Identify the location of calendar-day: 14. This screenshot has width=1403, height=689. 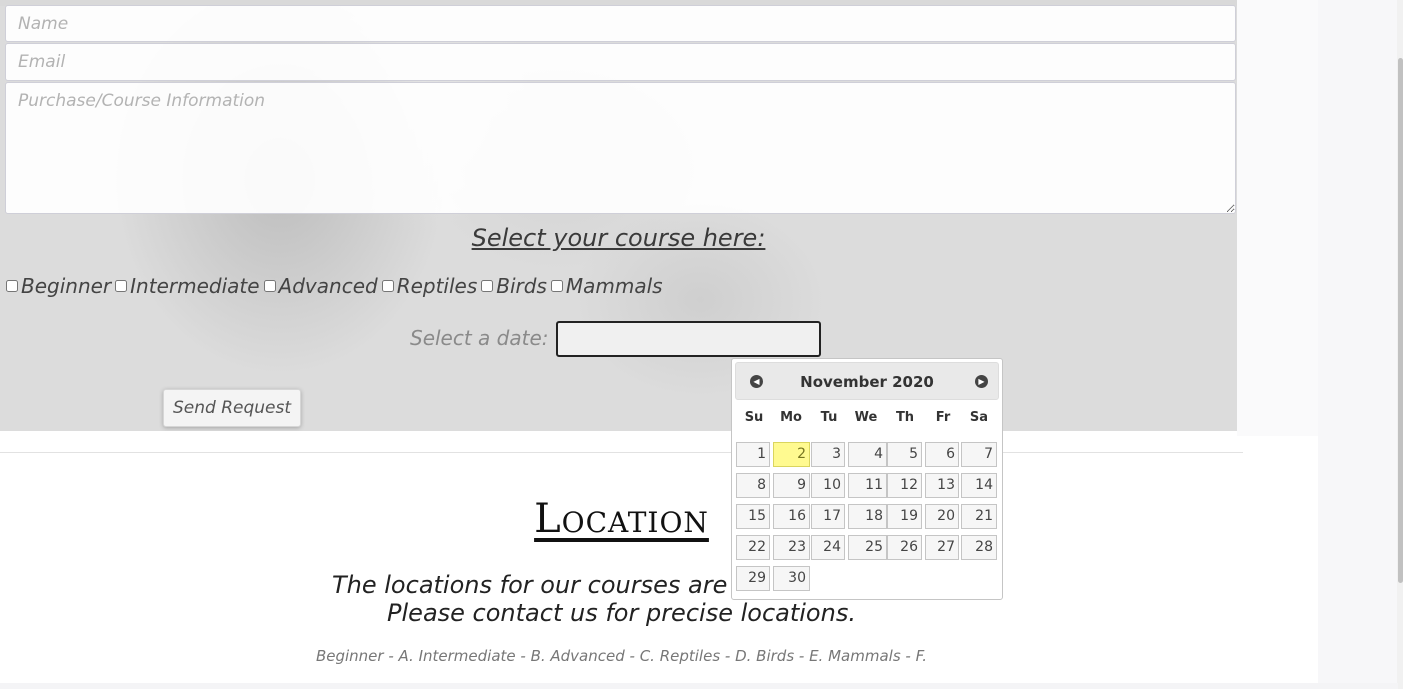
(979, 485).